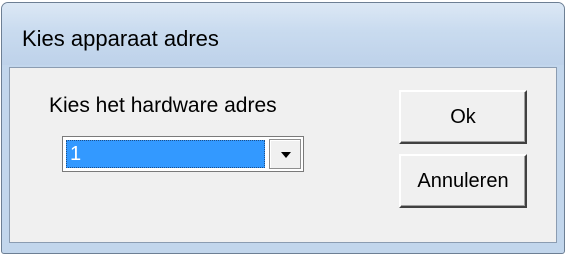  What do you see at coordinates (163, 105) in the screenshot?
I see `hardware-address-label: Kies het hardware adres` at bounding box center [163, 105].